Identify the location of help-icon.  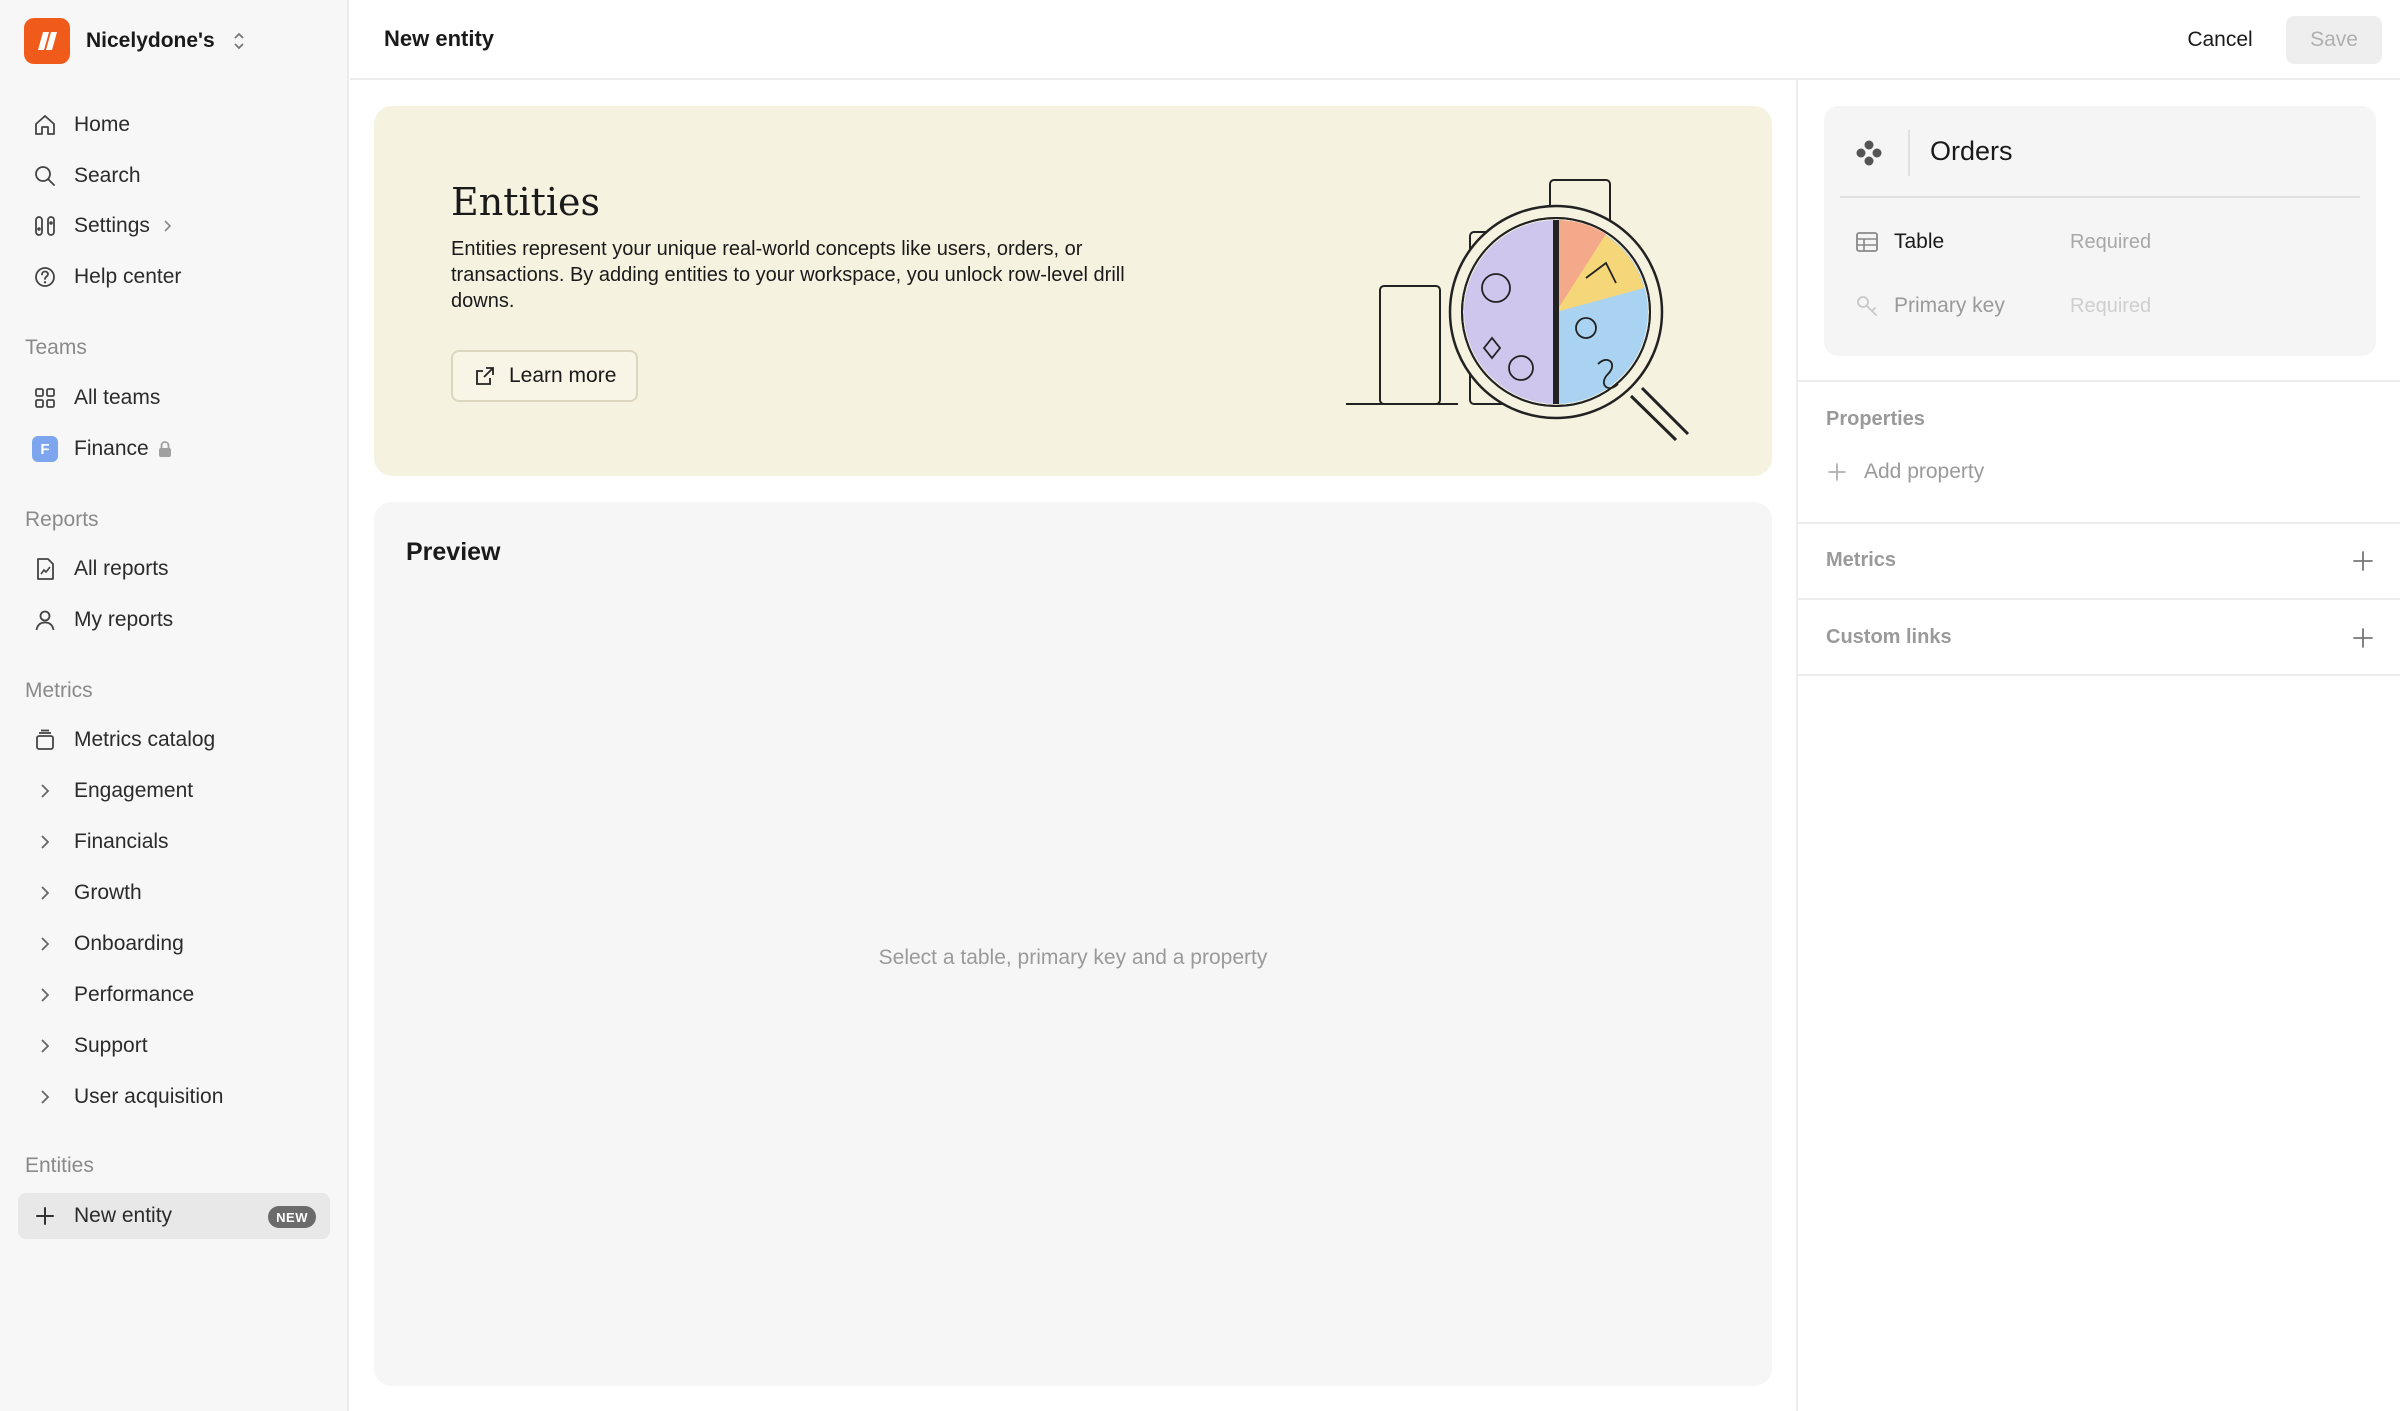
(45, 277).